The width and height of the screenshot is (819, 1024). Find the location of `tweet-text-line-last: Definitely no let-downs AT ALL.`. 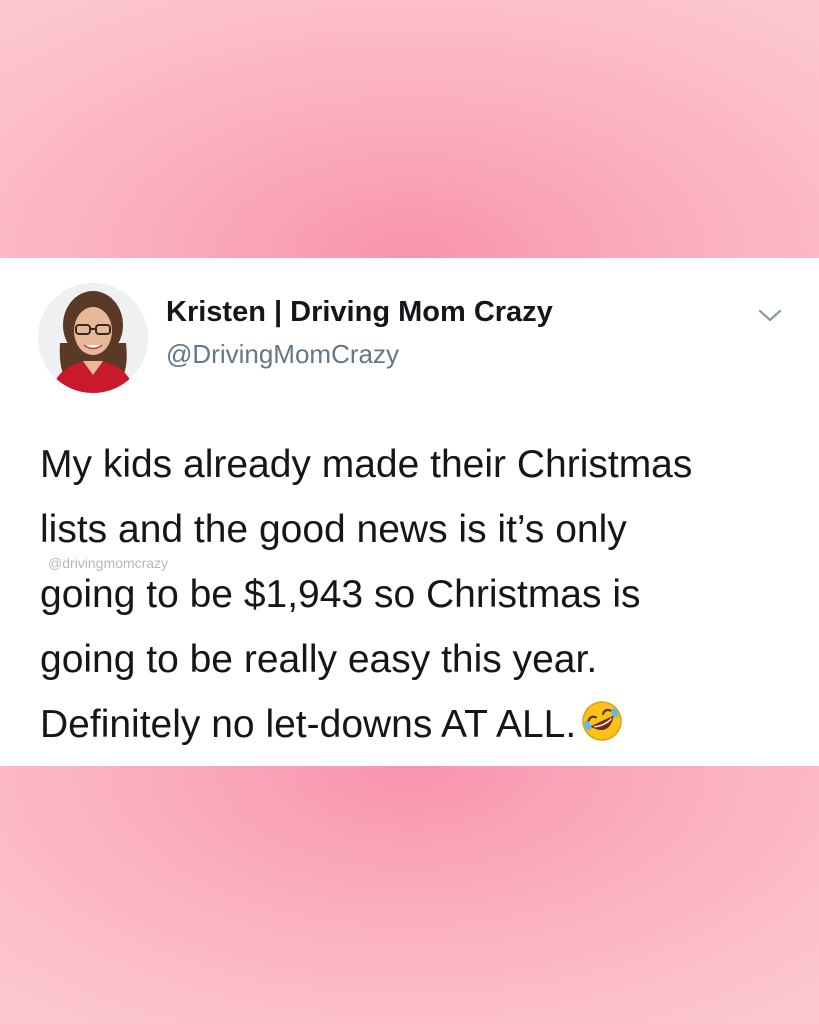

tweet-text-line-last: Definitely no let-downs AT ALL. is located at coordinates (420, 724).